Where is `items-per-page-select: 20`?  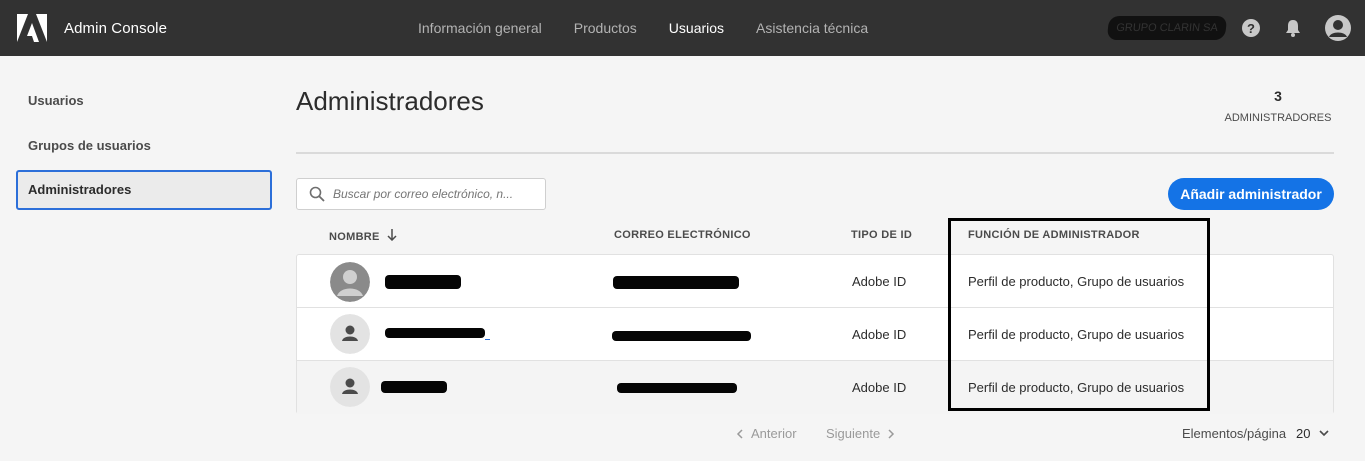 items-per-page-select: 20 is located at coordinates (1303, 433).